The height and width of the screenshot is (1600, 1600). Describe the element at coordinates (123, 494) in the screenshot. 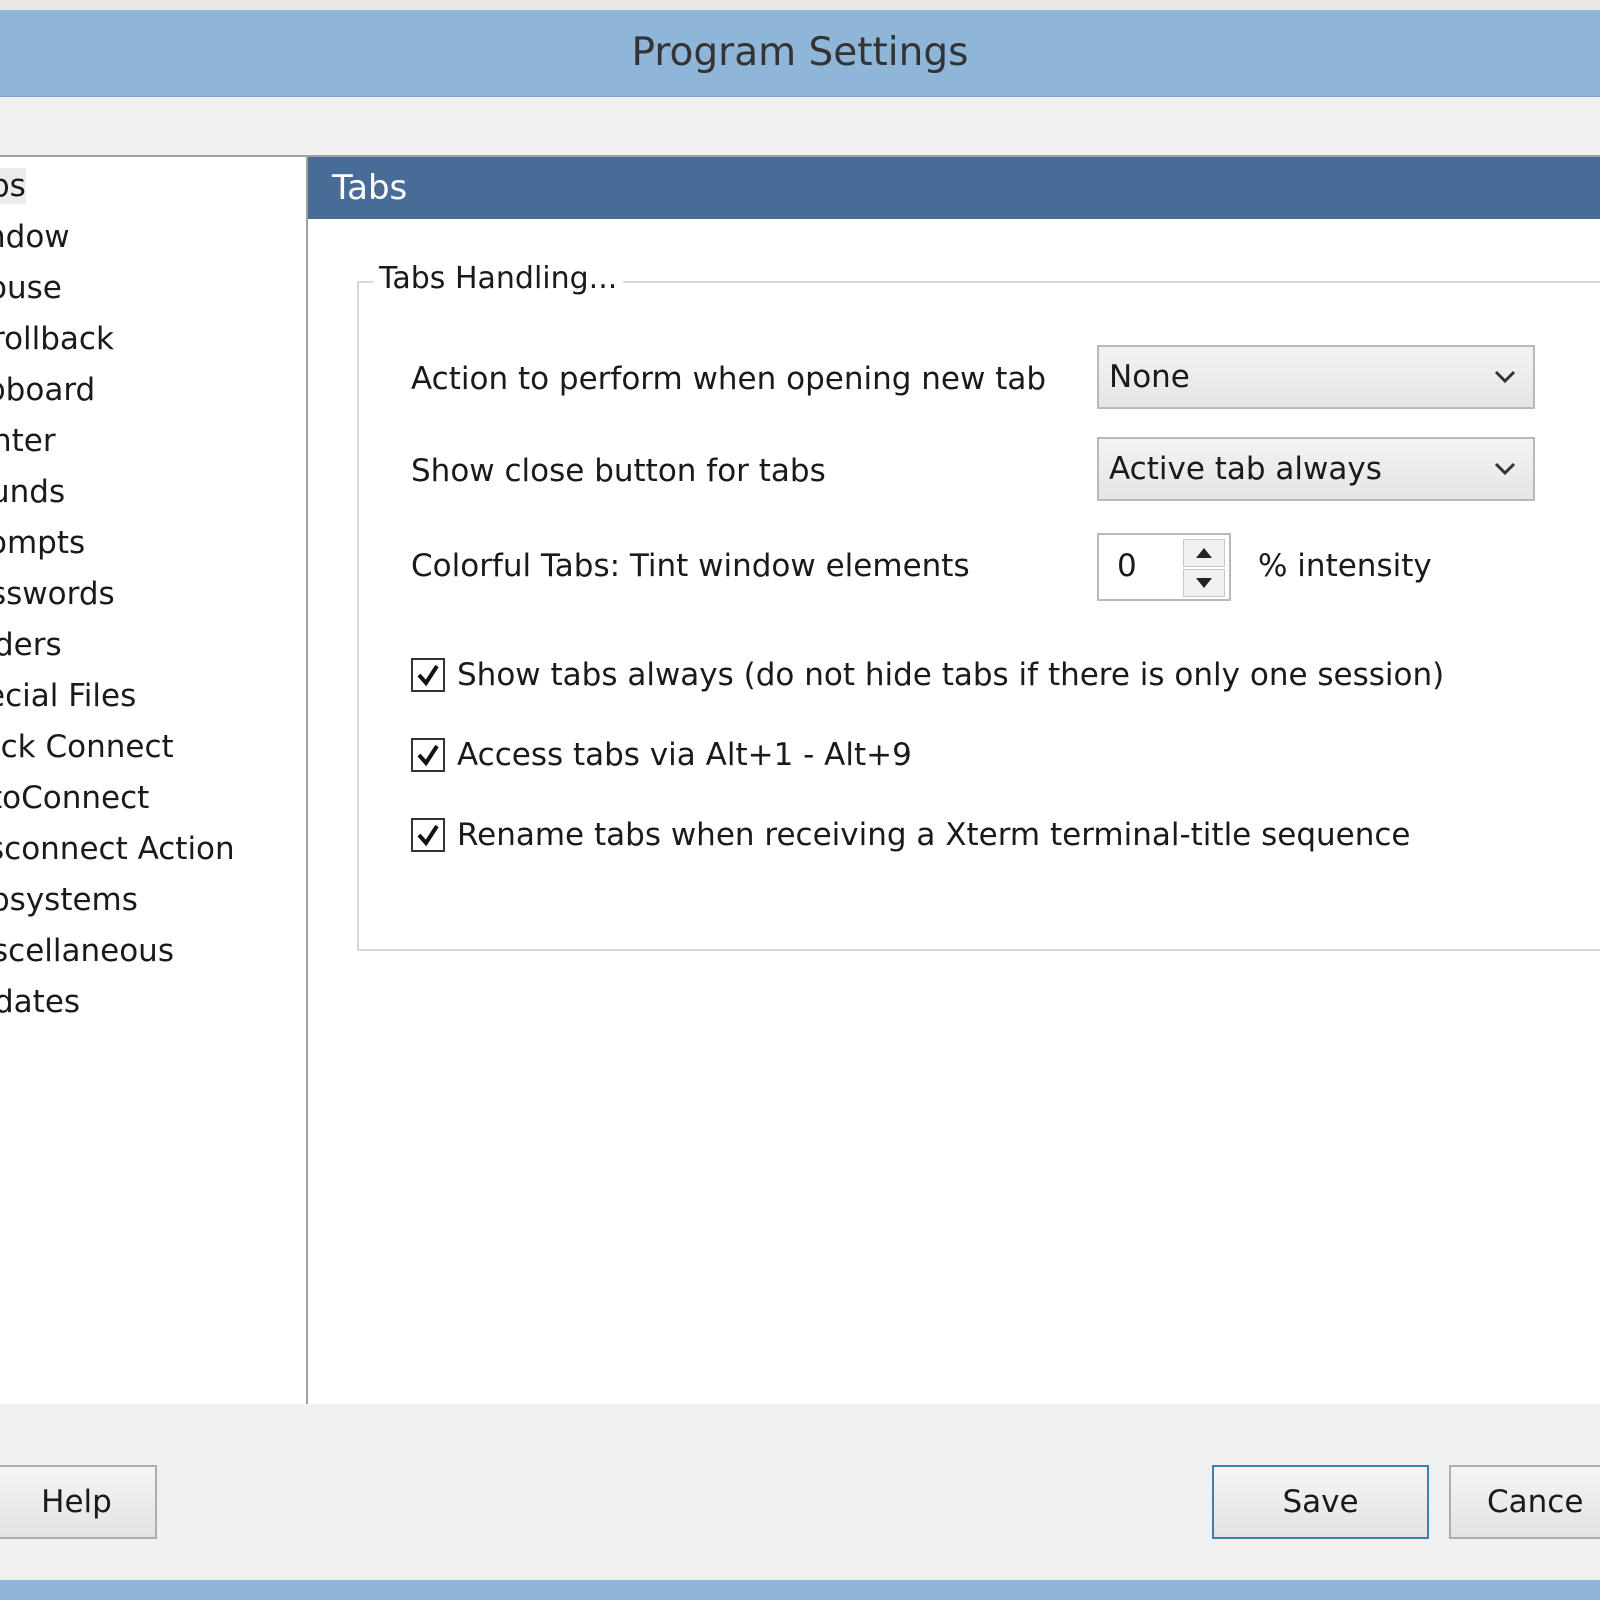

I see `sidebar-item-sounds: unds` at that location.